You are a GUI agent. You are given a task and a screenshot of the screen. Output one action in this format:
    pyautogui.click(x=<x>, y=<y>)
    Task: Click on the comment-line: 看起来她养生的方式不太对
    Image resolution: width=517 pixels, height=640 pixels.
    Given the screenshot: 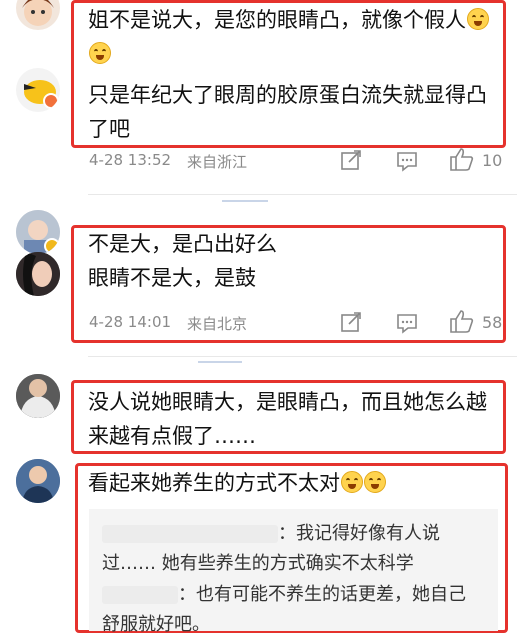 What is the action you would take?
    pyautogui.click(x=214, y=483)
    